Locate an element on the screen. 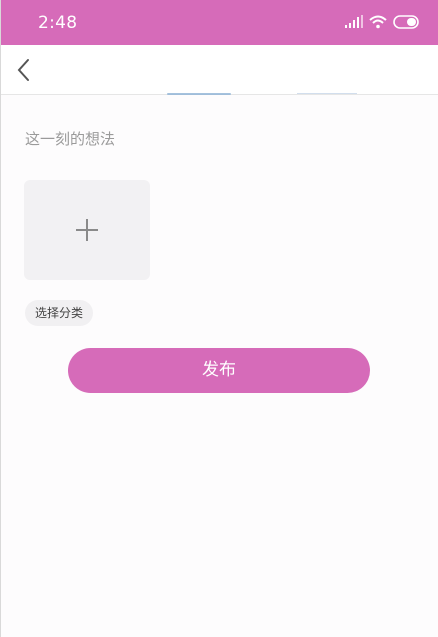  status-icons is located at coordinates (383, 22).